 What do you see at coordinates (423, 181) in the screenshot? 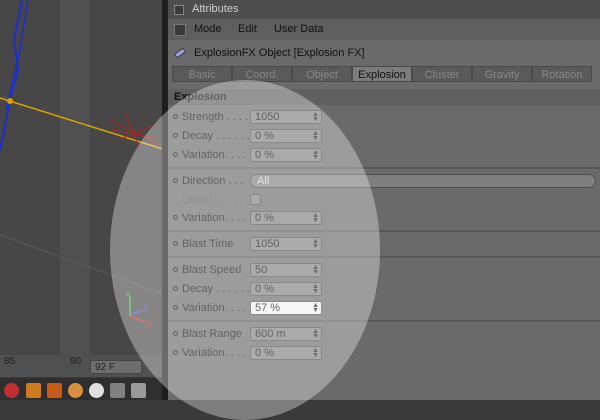
I see `direction-dropdown: All` at bounding box center [423, 181].